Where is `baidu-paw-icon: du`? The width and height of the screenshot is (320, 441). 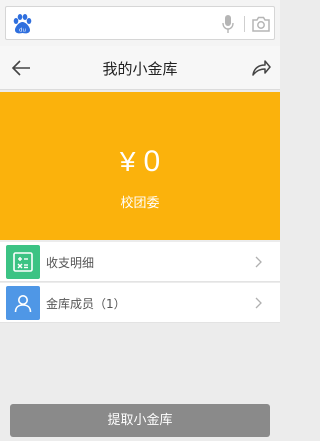 baidu-paw-icon: du is located at coordinates (22, 24).